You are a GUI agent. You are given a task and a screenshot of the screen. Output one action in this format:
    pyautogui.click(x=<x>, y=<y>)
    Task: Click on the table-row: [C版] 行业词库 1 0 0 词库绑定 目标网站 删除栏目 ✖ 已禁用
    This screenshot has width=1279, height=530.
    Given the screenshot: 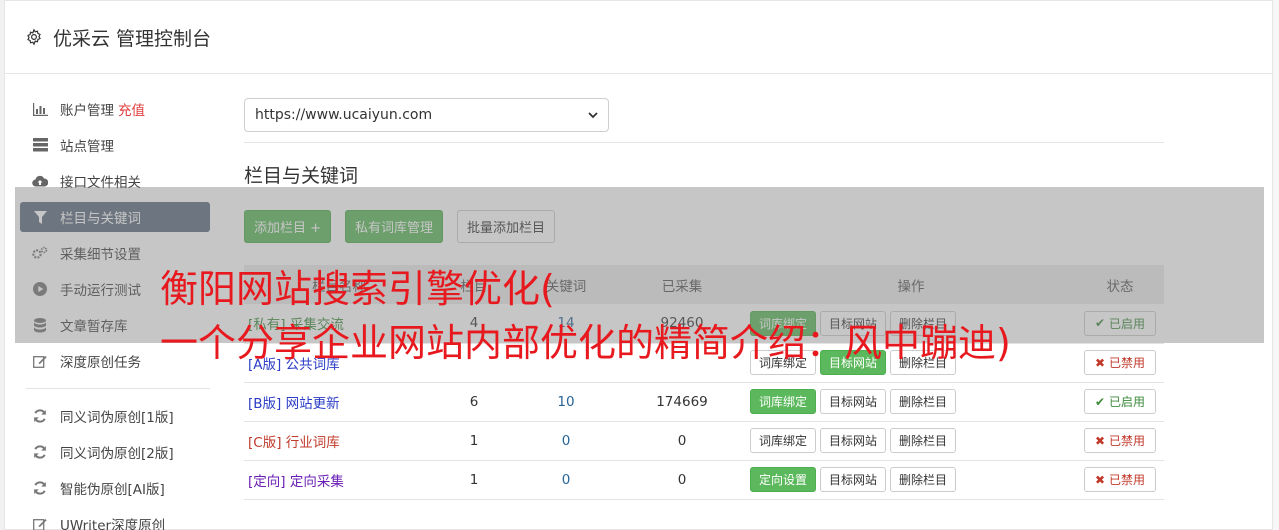 What is the action you would take?
    pyautogui.click(x=704, y=441)
    